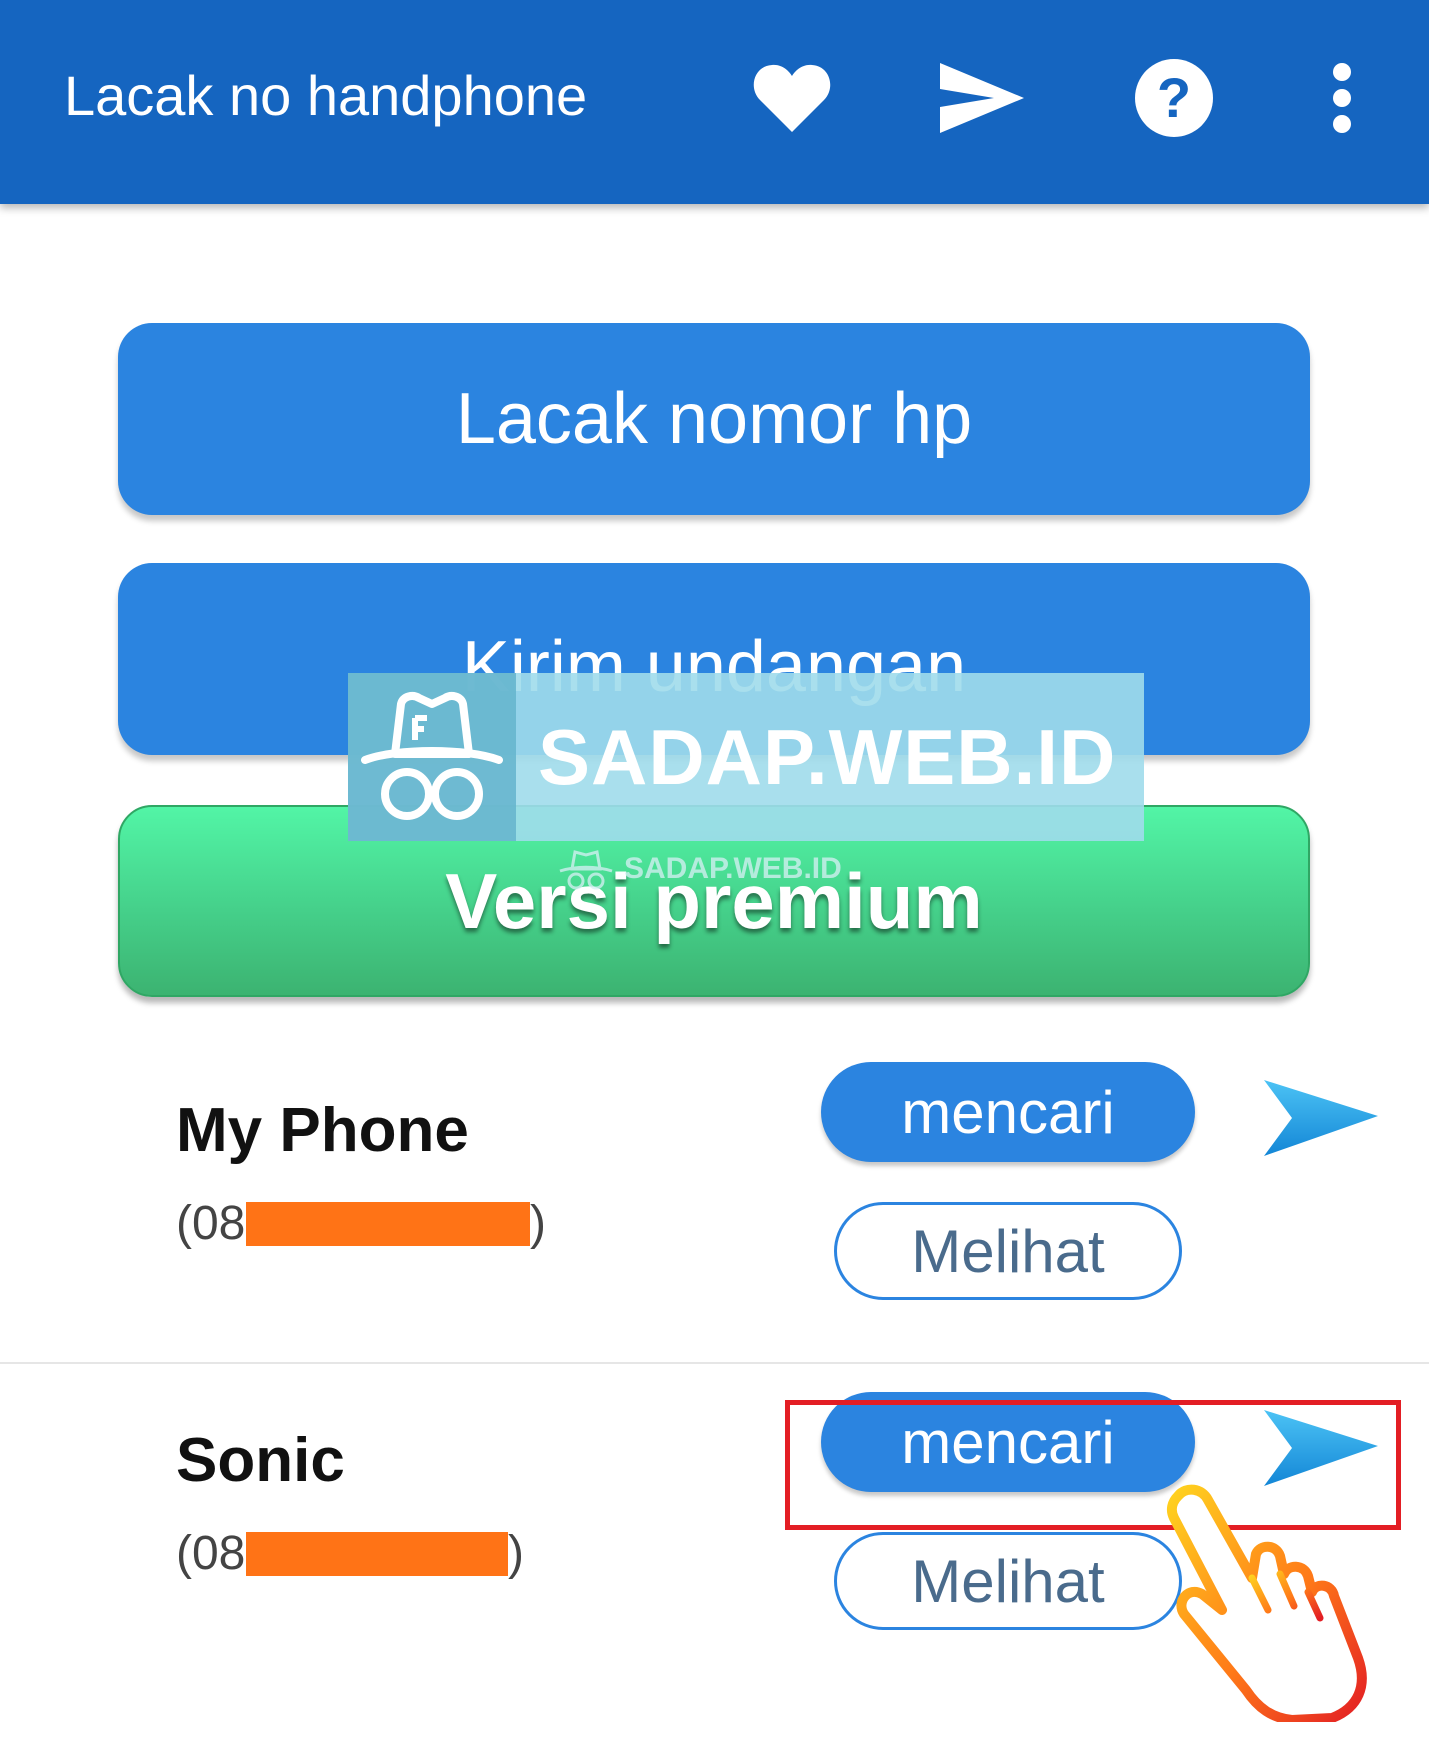 The width and height of the screenshot is (1429, 1737). I want to click on contact-name: Sonic, so click(260, 1460).